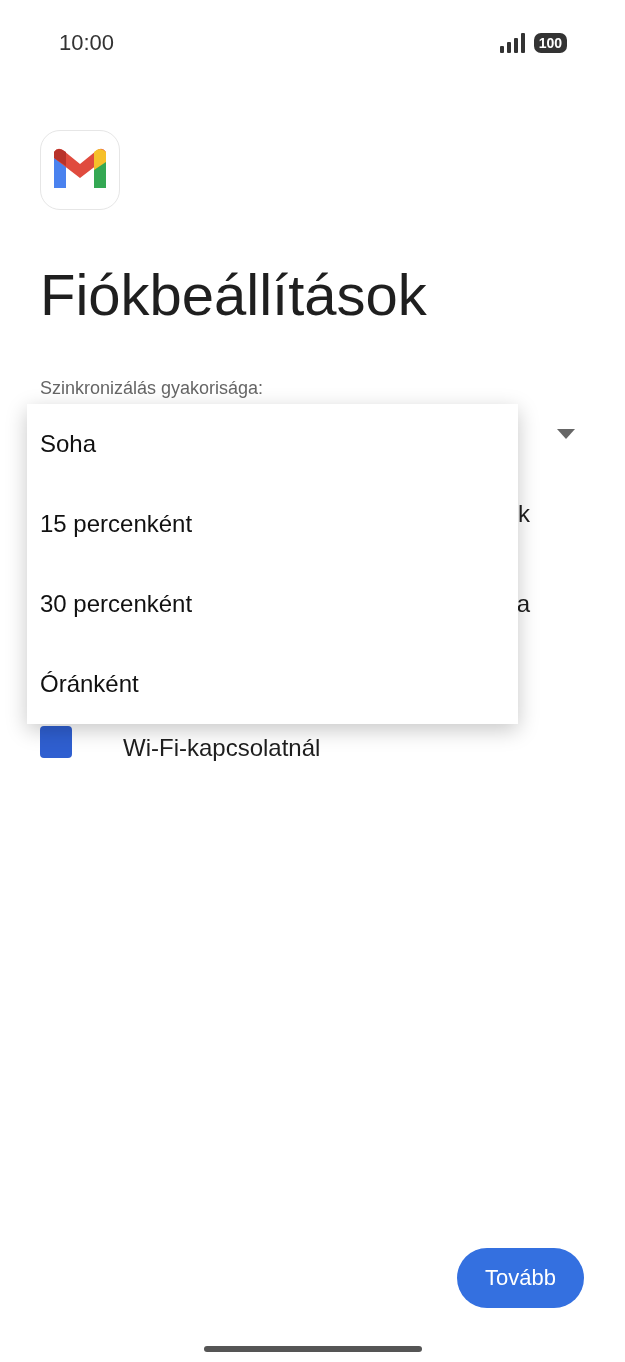 This screenshot has height=1362, width=625. I want to click on option-text: k, so click(524, 514).